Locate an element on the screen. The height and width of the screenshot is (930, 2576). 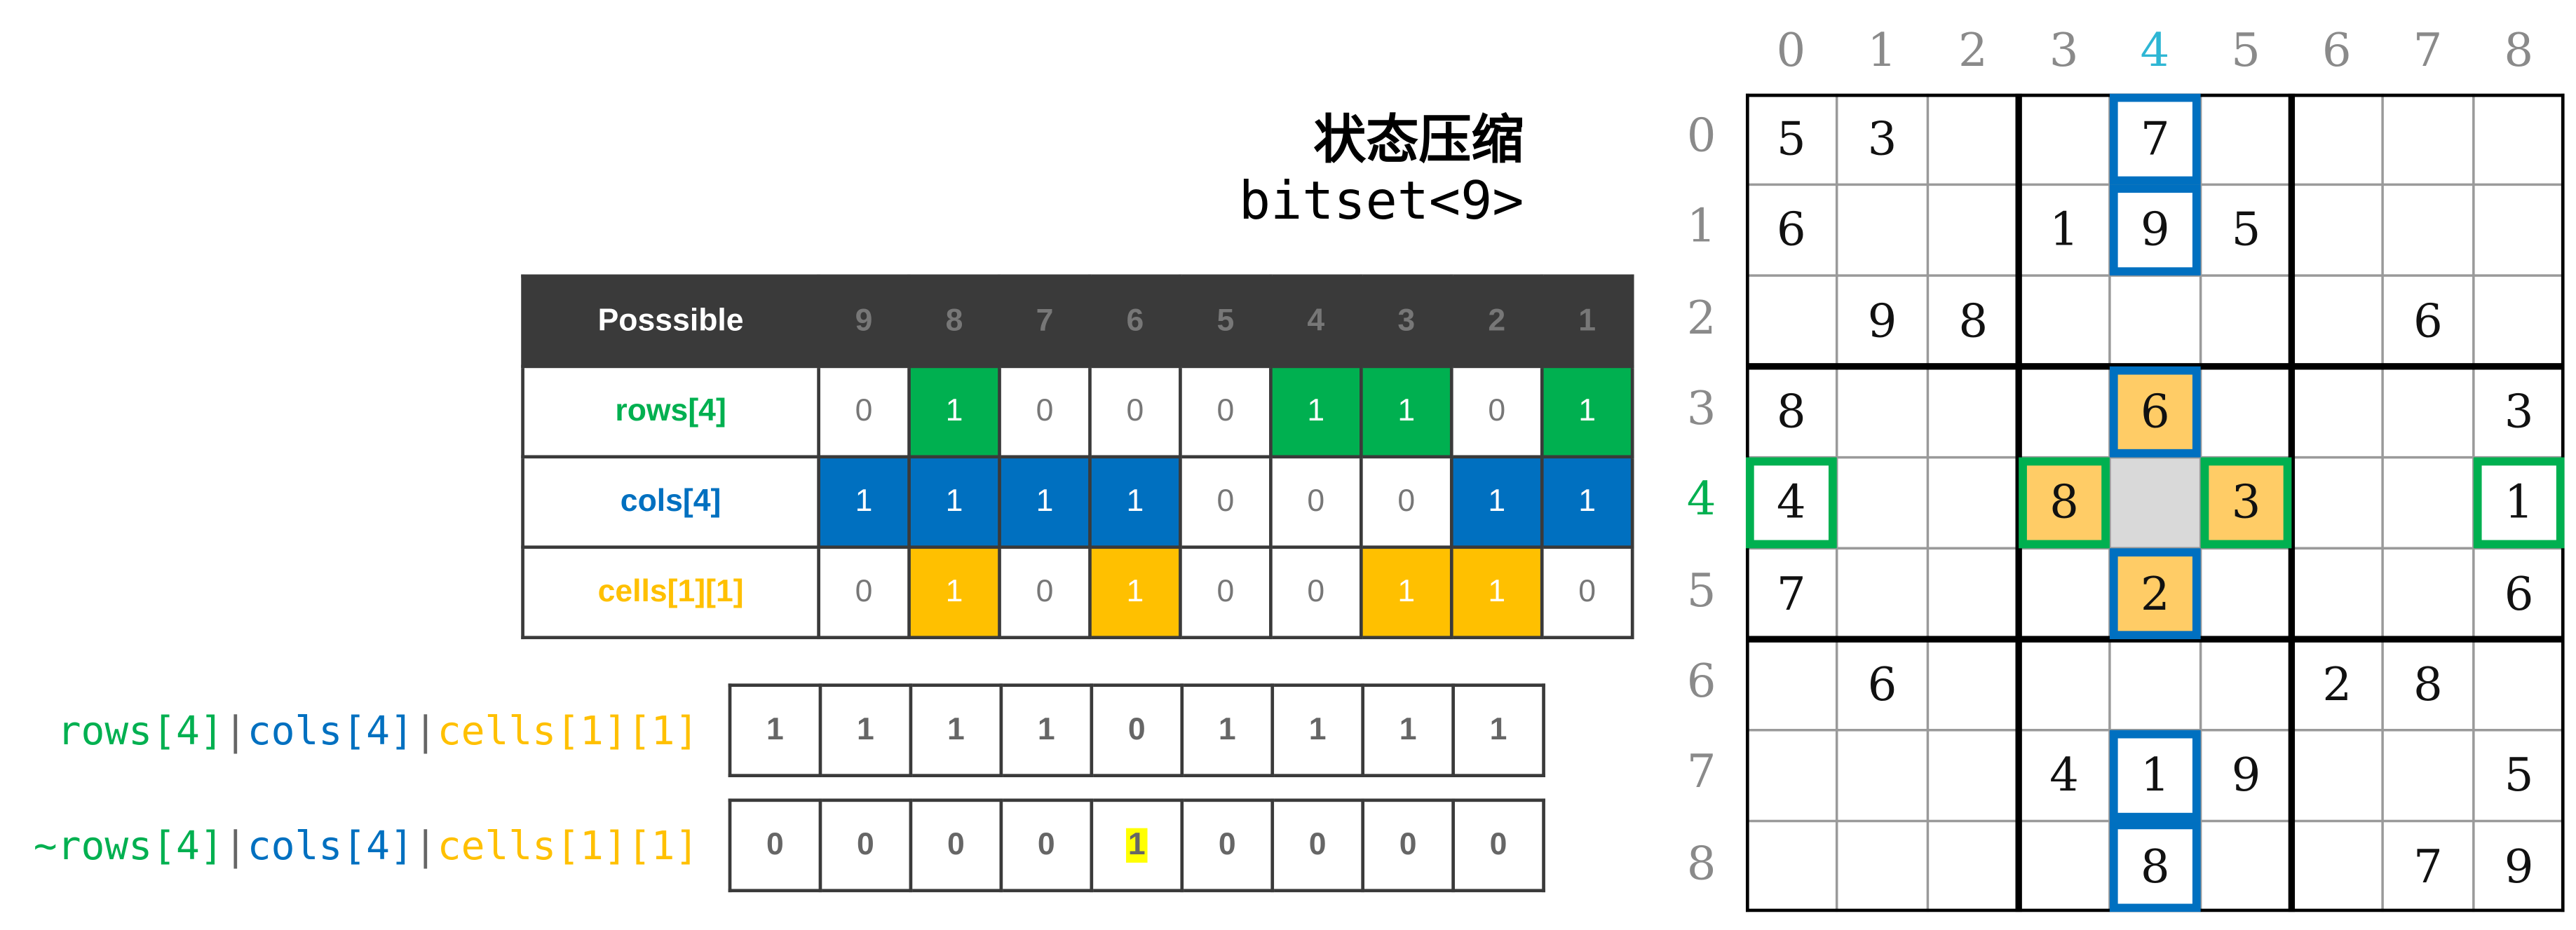
highlighted-bit: 1 is located at coordinates (1137, 844).